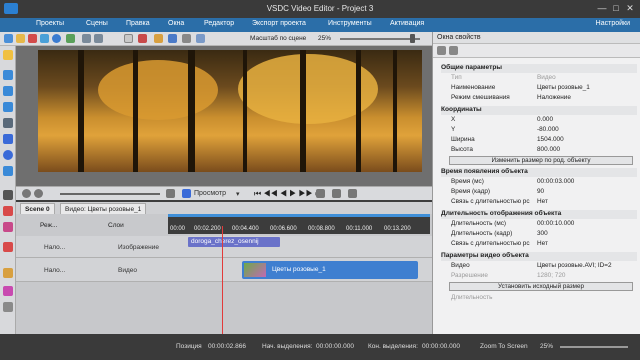 This screenshot has width=640, height=360. What do you see at coordinates (324, 38) in the screenshot?
I see `zoom-value: 25%` at bounding box center [324, 38].